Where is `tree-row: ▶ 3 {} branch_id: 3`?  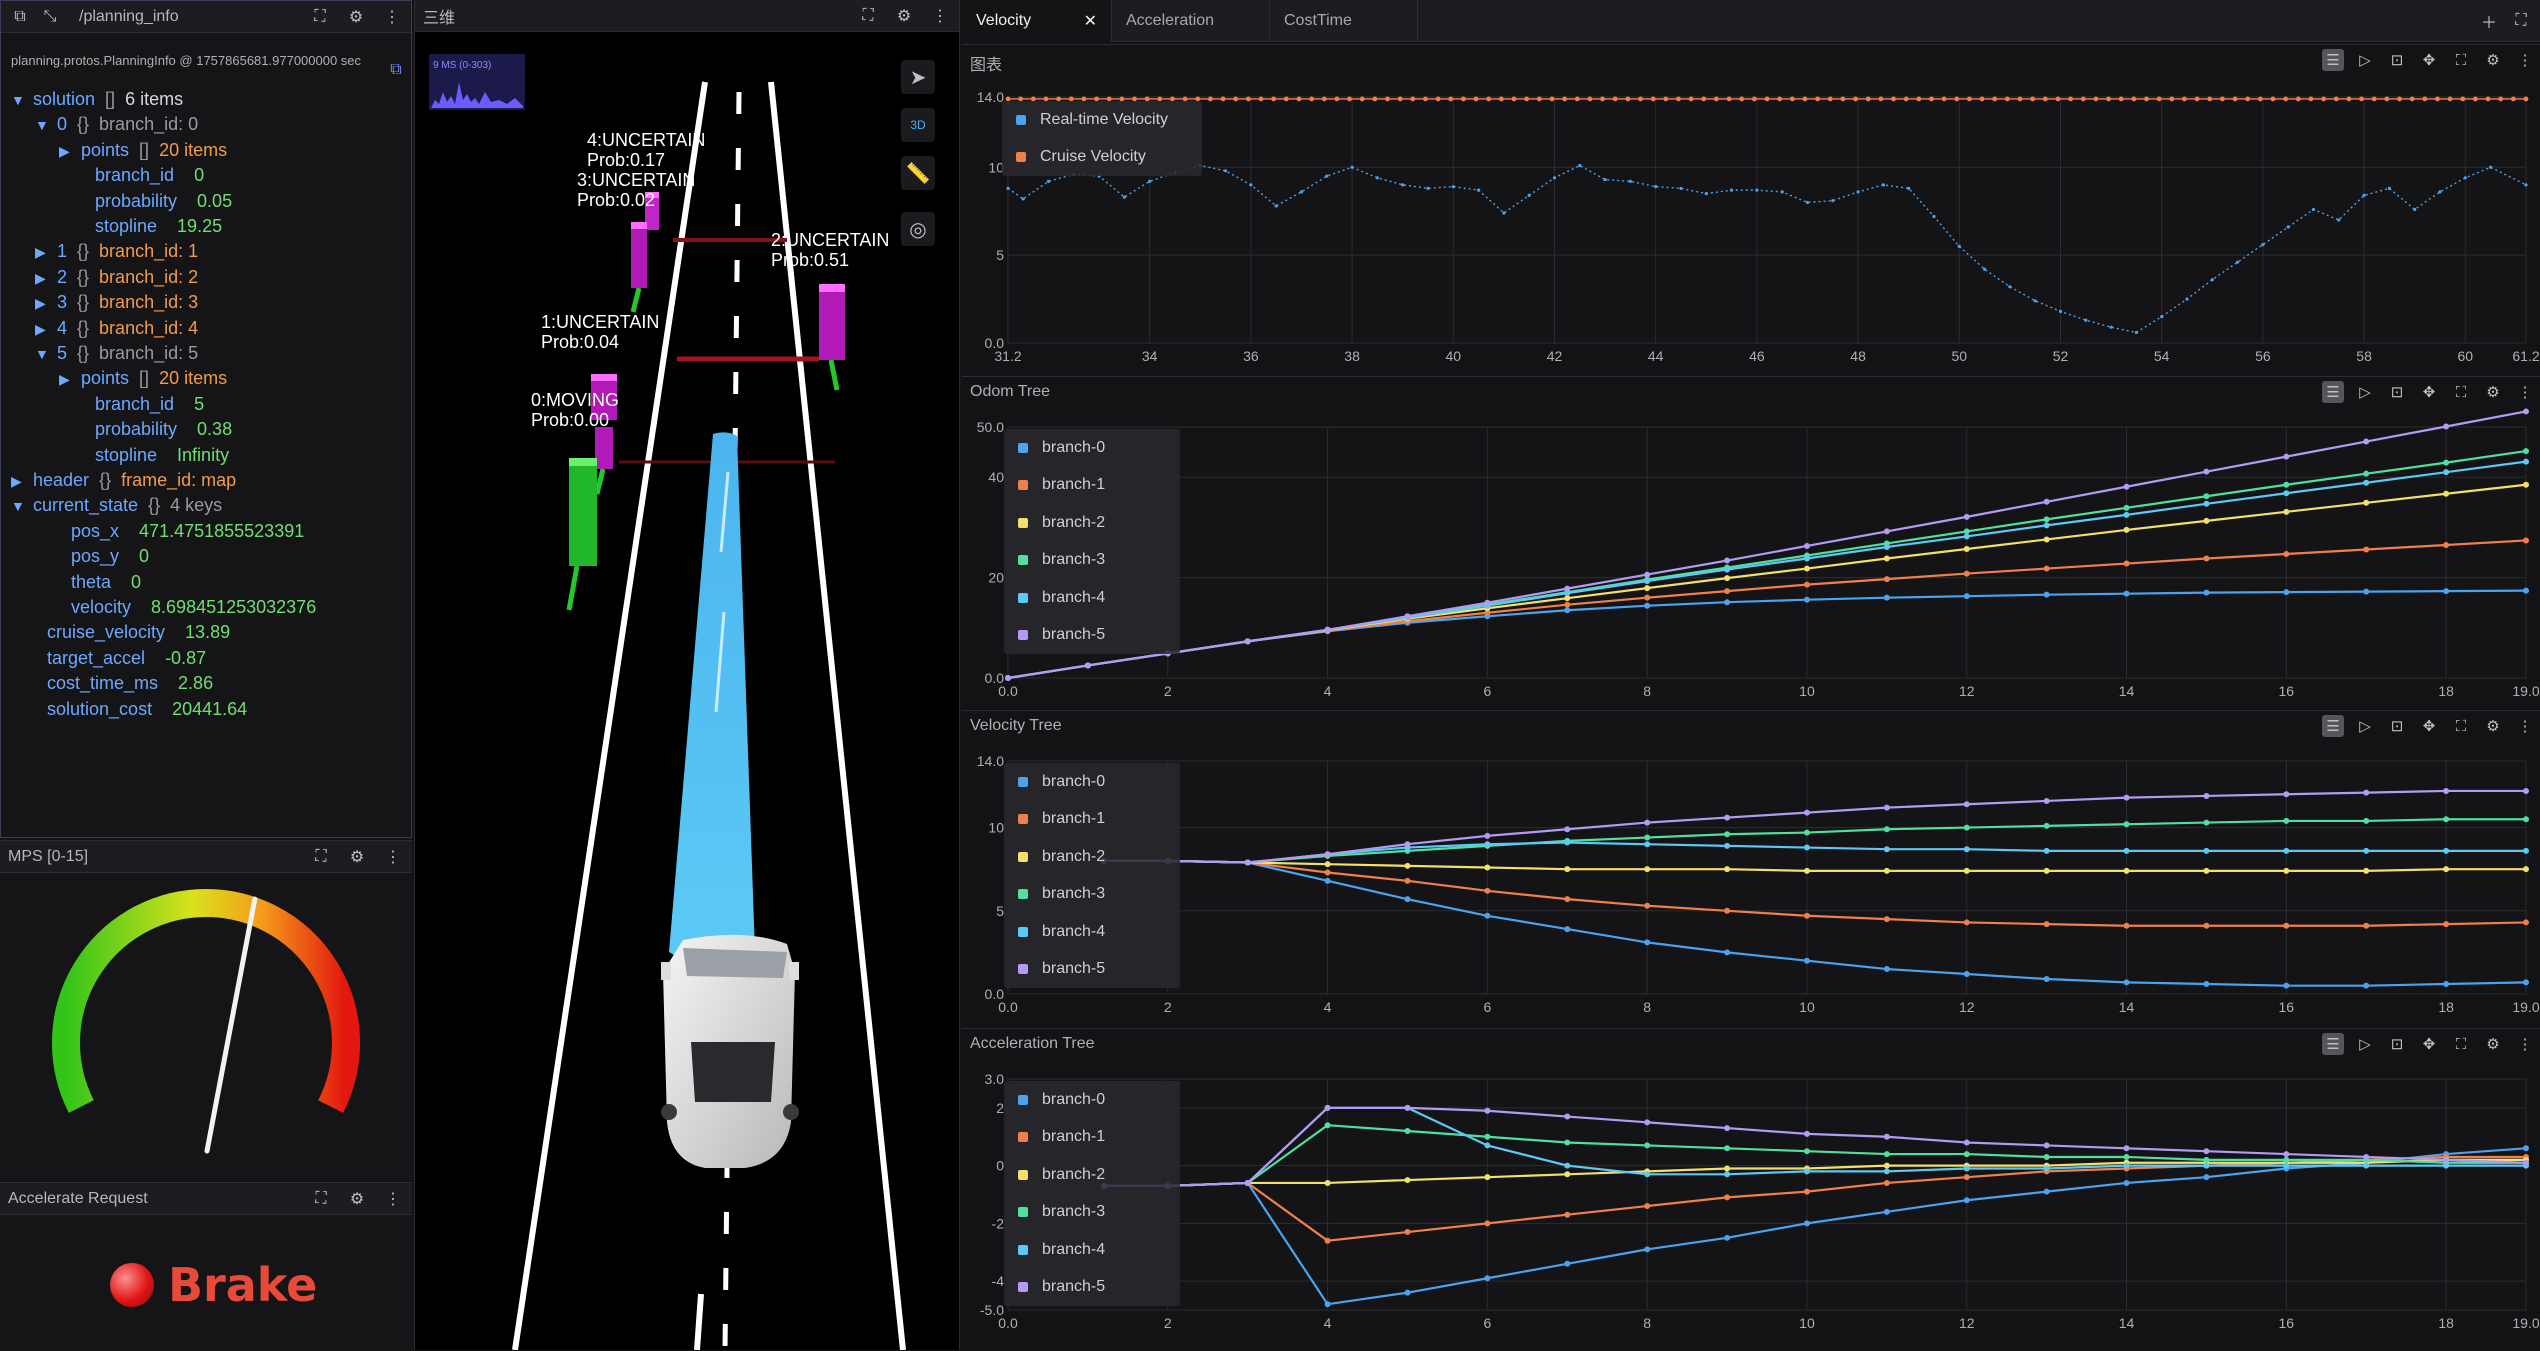
tree-row: ▶ 3 {} branch_id: 3 is located at coordinates (116, 303).